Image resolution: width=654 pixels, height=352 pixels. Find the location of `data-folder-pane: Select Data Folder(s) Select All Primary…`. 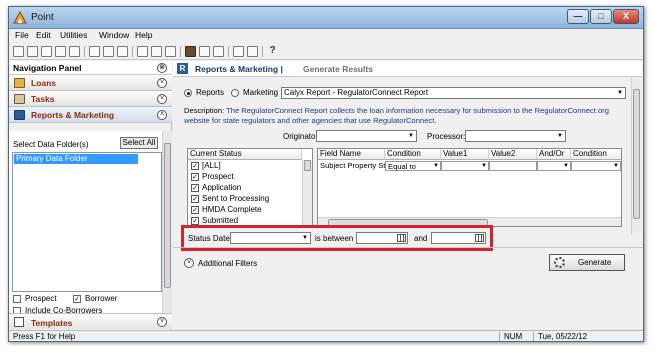

data-folder-pane: Select Data Folder(s) Select All Primary… is located at coordinates (90, 223).